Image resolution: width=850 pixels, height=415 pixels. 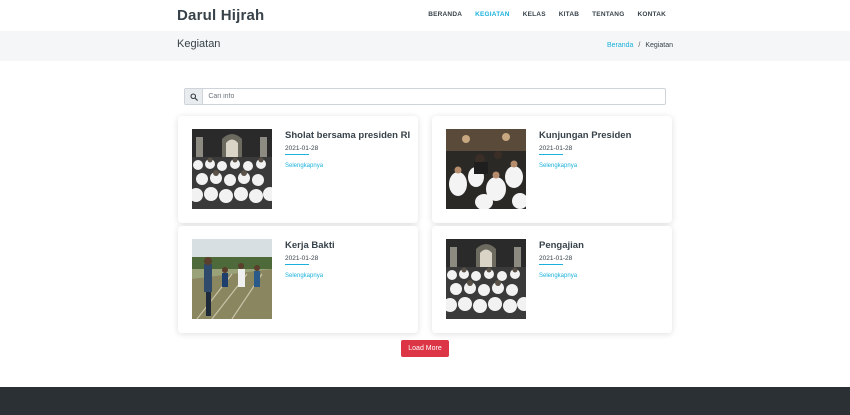 What do you see at coordinates (194, 96) in the screenshot?
I see `search-icon` at bounding box center [194, 96].